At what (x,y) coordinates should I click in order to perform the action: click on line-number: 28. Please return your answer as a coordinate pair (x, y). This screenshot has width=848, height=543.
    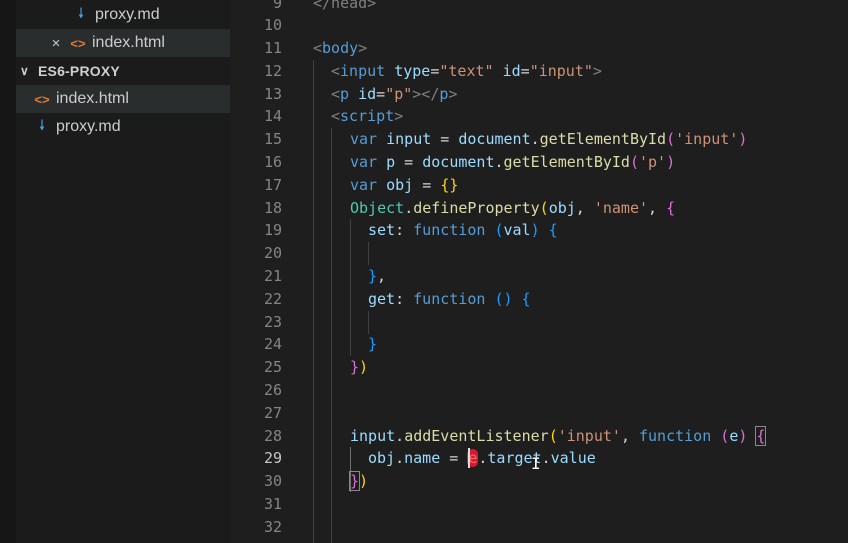
    Looking at the image, I should click on (272, 436).